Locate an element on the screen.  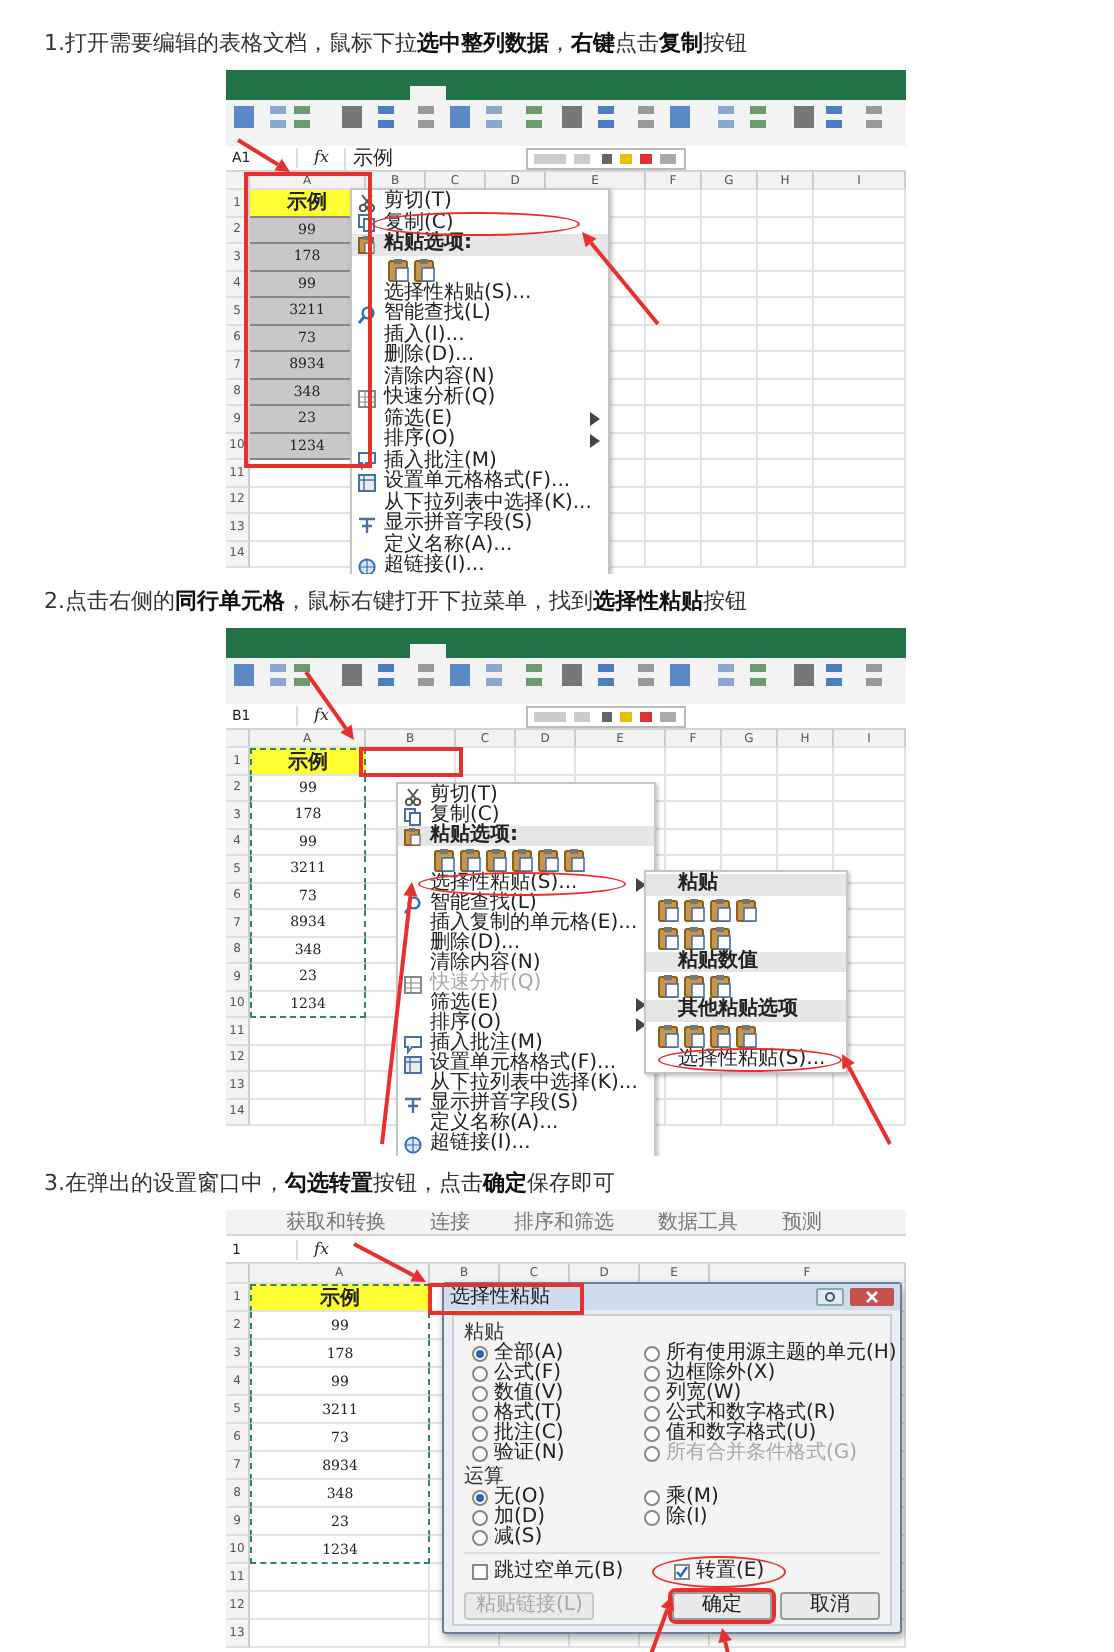
ribbon-group-label: 排序和筛选 is located at coordinates (564, 1222).